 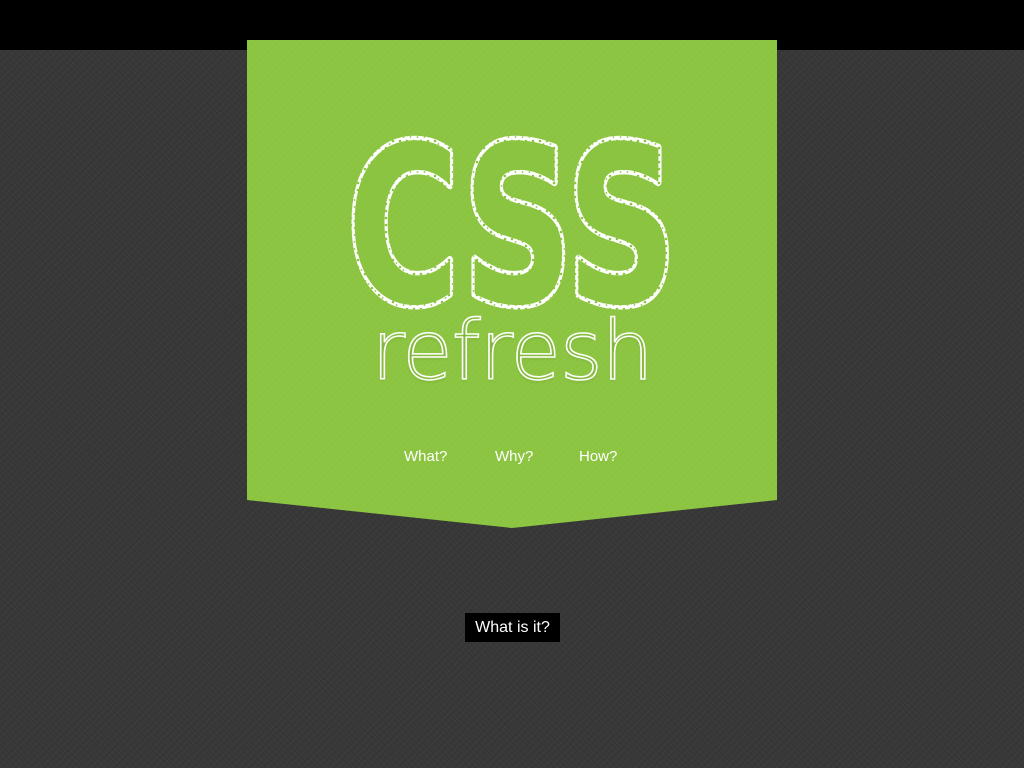 I want to click on logo-css: CSS CSS, so click(x=512, y=222).